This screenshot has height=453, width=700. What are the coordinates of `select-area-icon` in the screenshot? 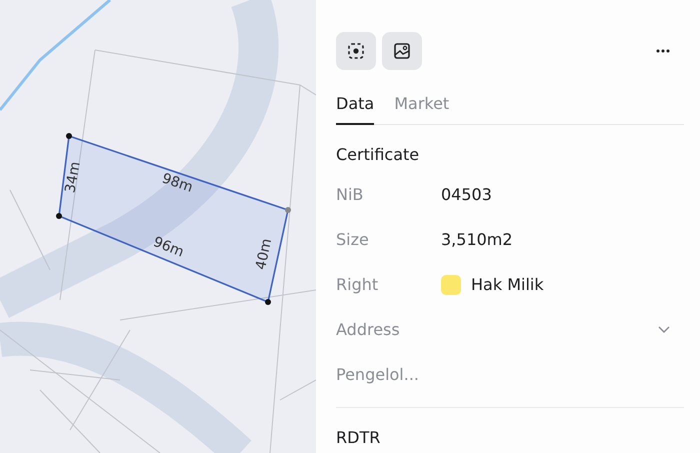 It's located at (356, 51).